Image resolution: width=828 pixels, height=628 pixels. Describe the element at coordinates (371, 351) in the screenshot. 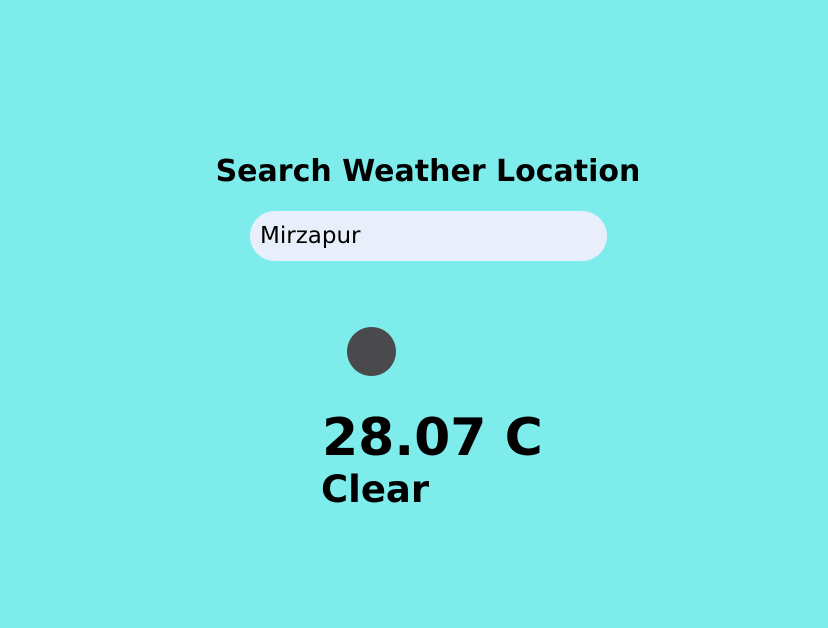

I see `weather-condition-icon` at that location.